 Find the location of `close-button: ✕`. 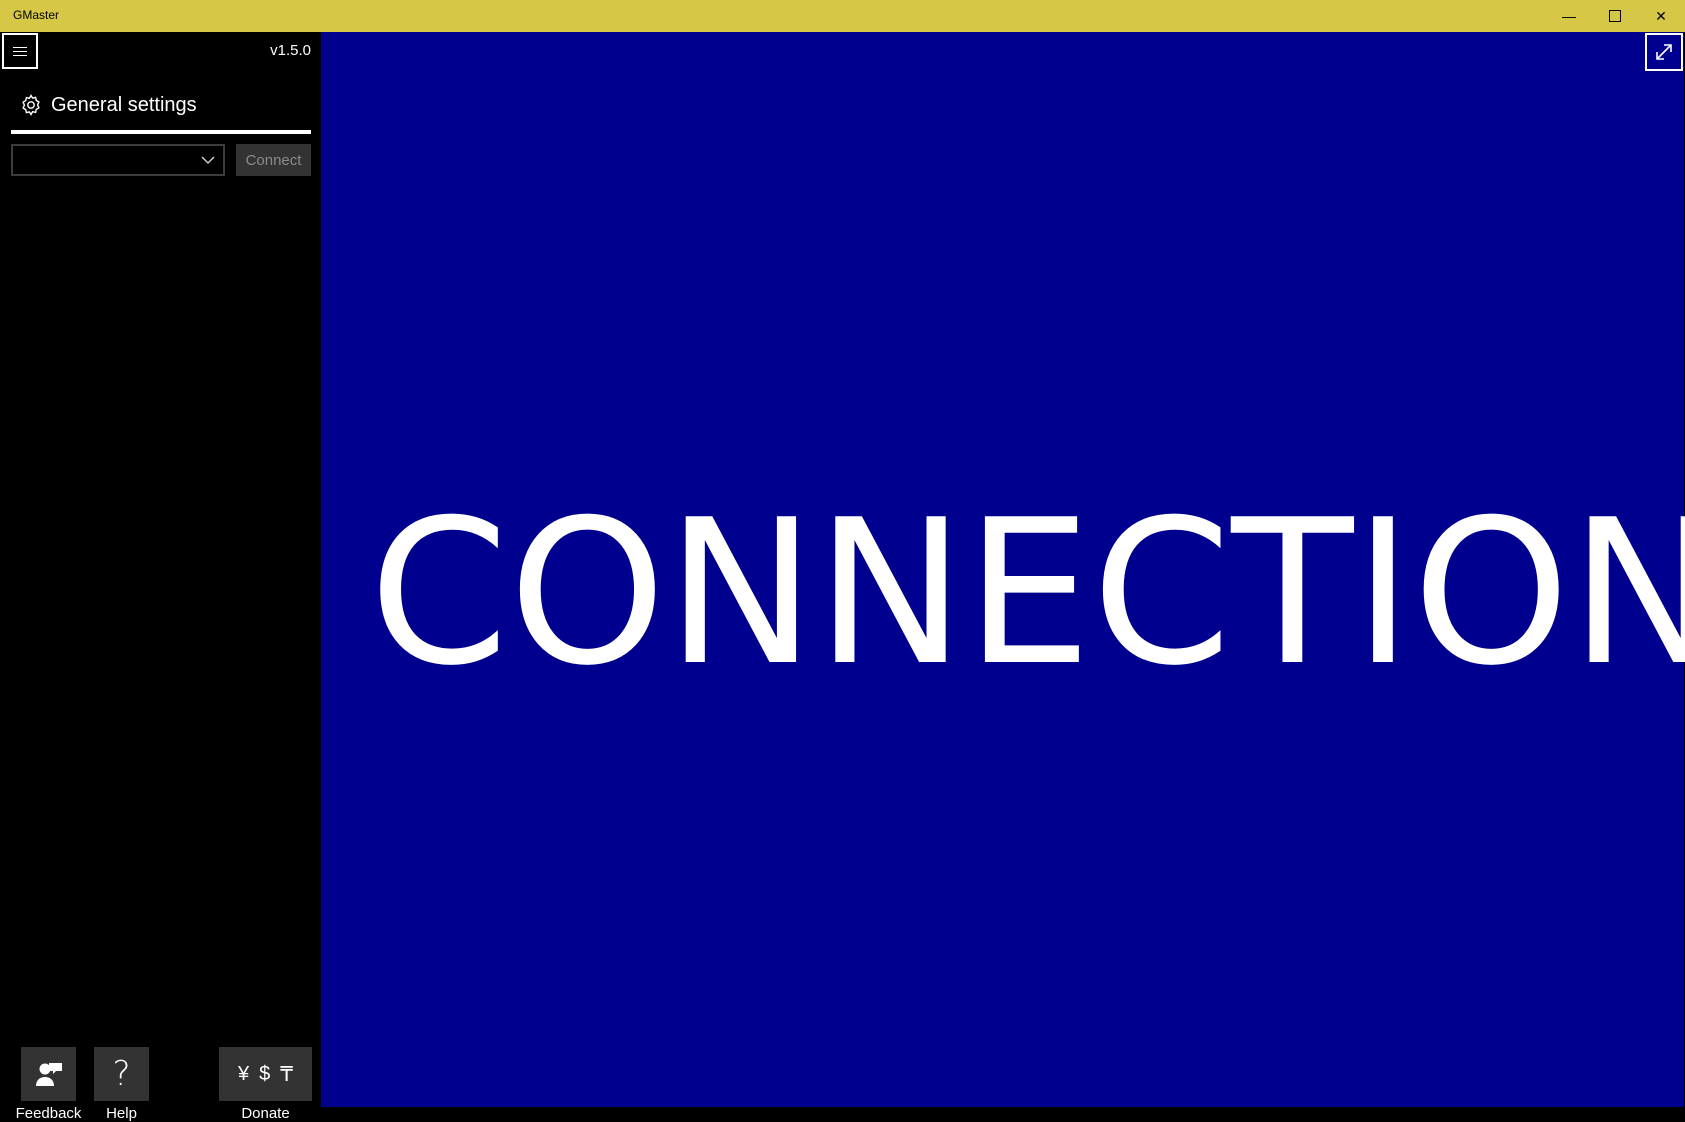

close-button: ✕ is located at coordinates (1661, 16).